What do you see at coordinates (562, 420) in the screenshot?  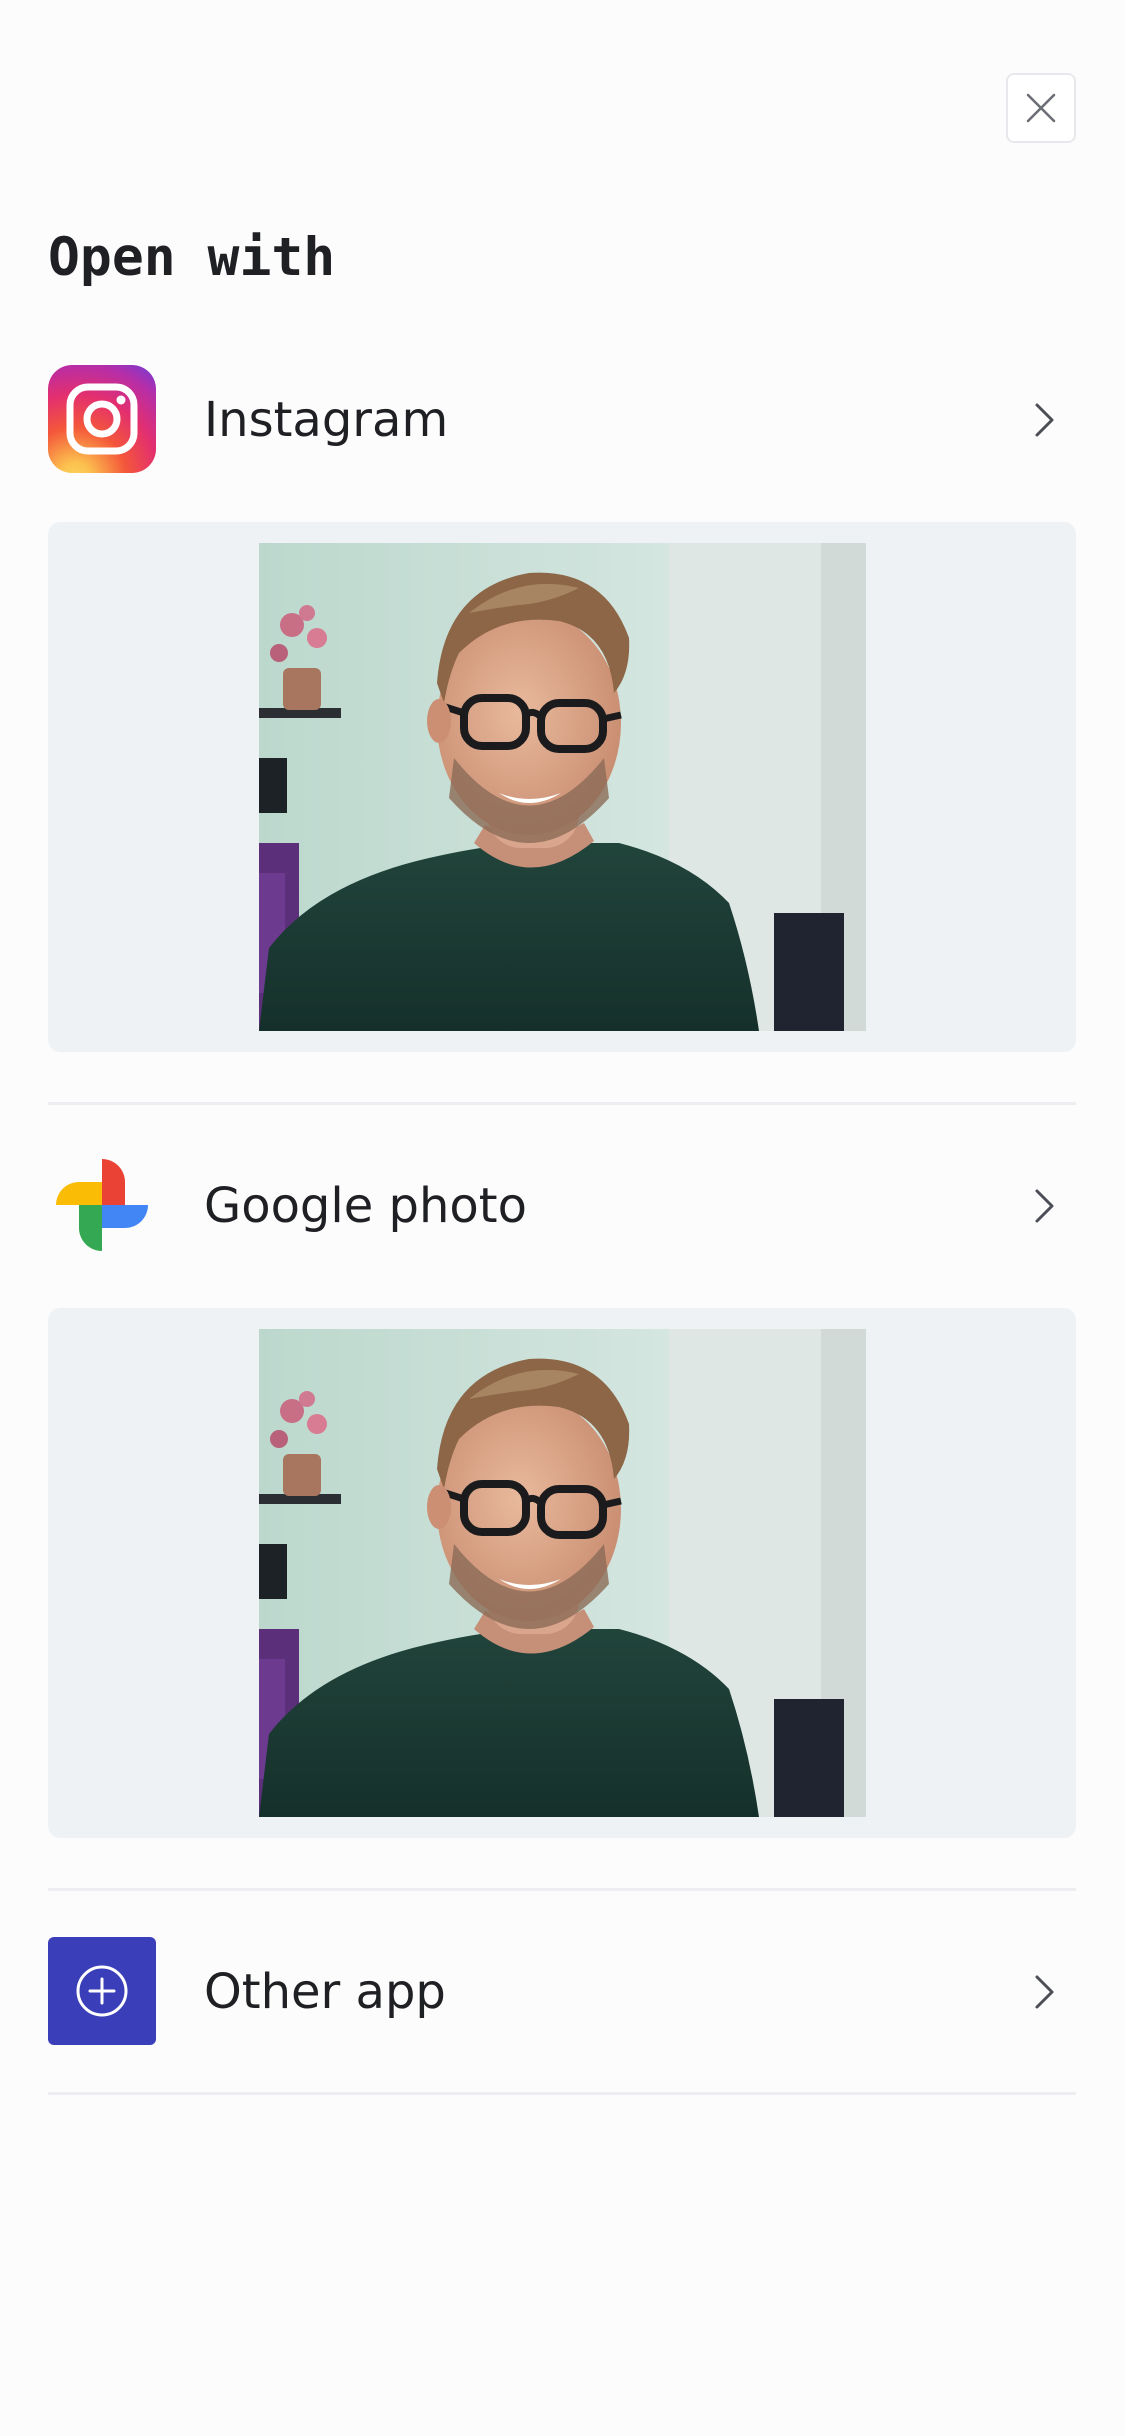 I see `app-row-instagram: Instagram` at bounding box center [562, 420].